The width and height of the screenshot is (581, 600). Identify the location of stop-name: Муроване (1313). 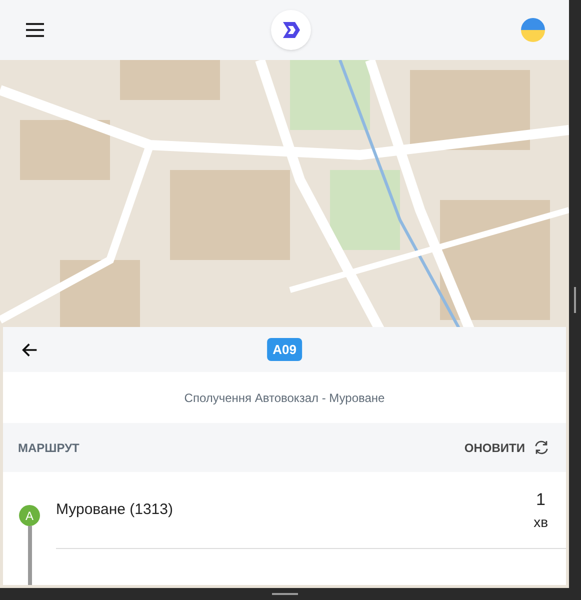
(114, 510).